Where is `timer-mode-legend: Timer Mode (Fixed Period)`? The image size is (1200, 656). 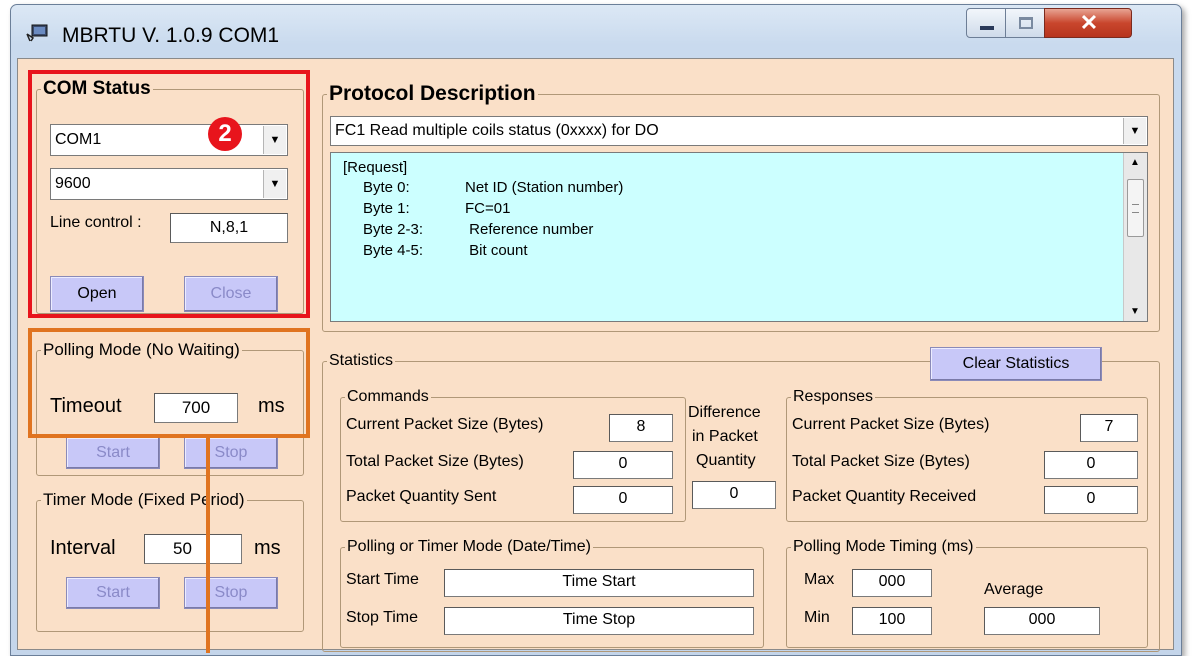
timer-mode-legend: Timer Mode (Fixed Period) is located at coordinates (144, 499).